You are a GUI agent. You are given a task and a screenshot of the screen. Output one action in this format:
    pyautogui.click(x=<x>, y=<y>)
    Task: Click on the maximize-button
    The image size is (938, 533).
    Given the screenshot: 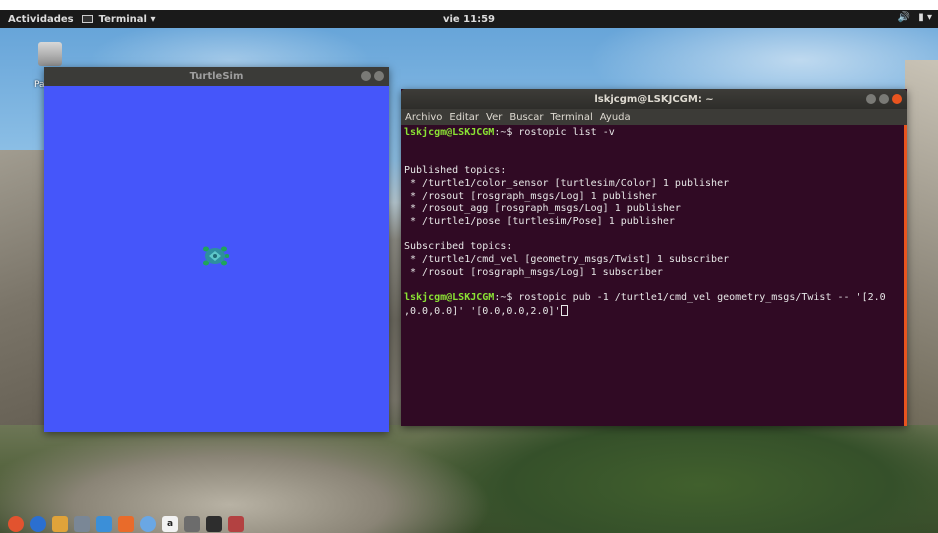 What is the action you would take?
    pyautogui.click(x=884, y=99)
    